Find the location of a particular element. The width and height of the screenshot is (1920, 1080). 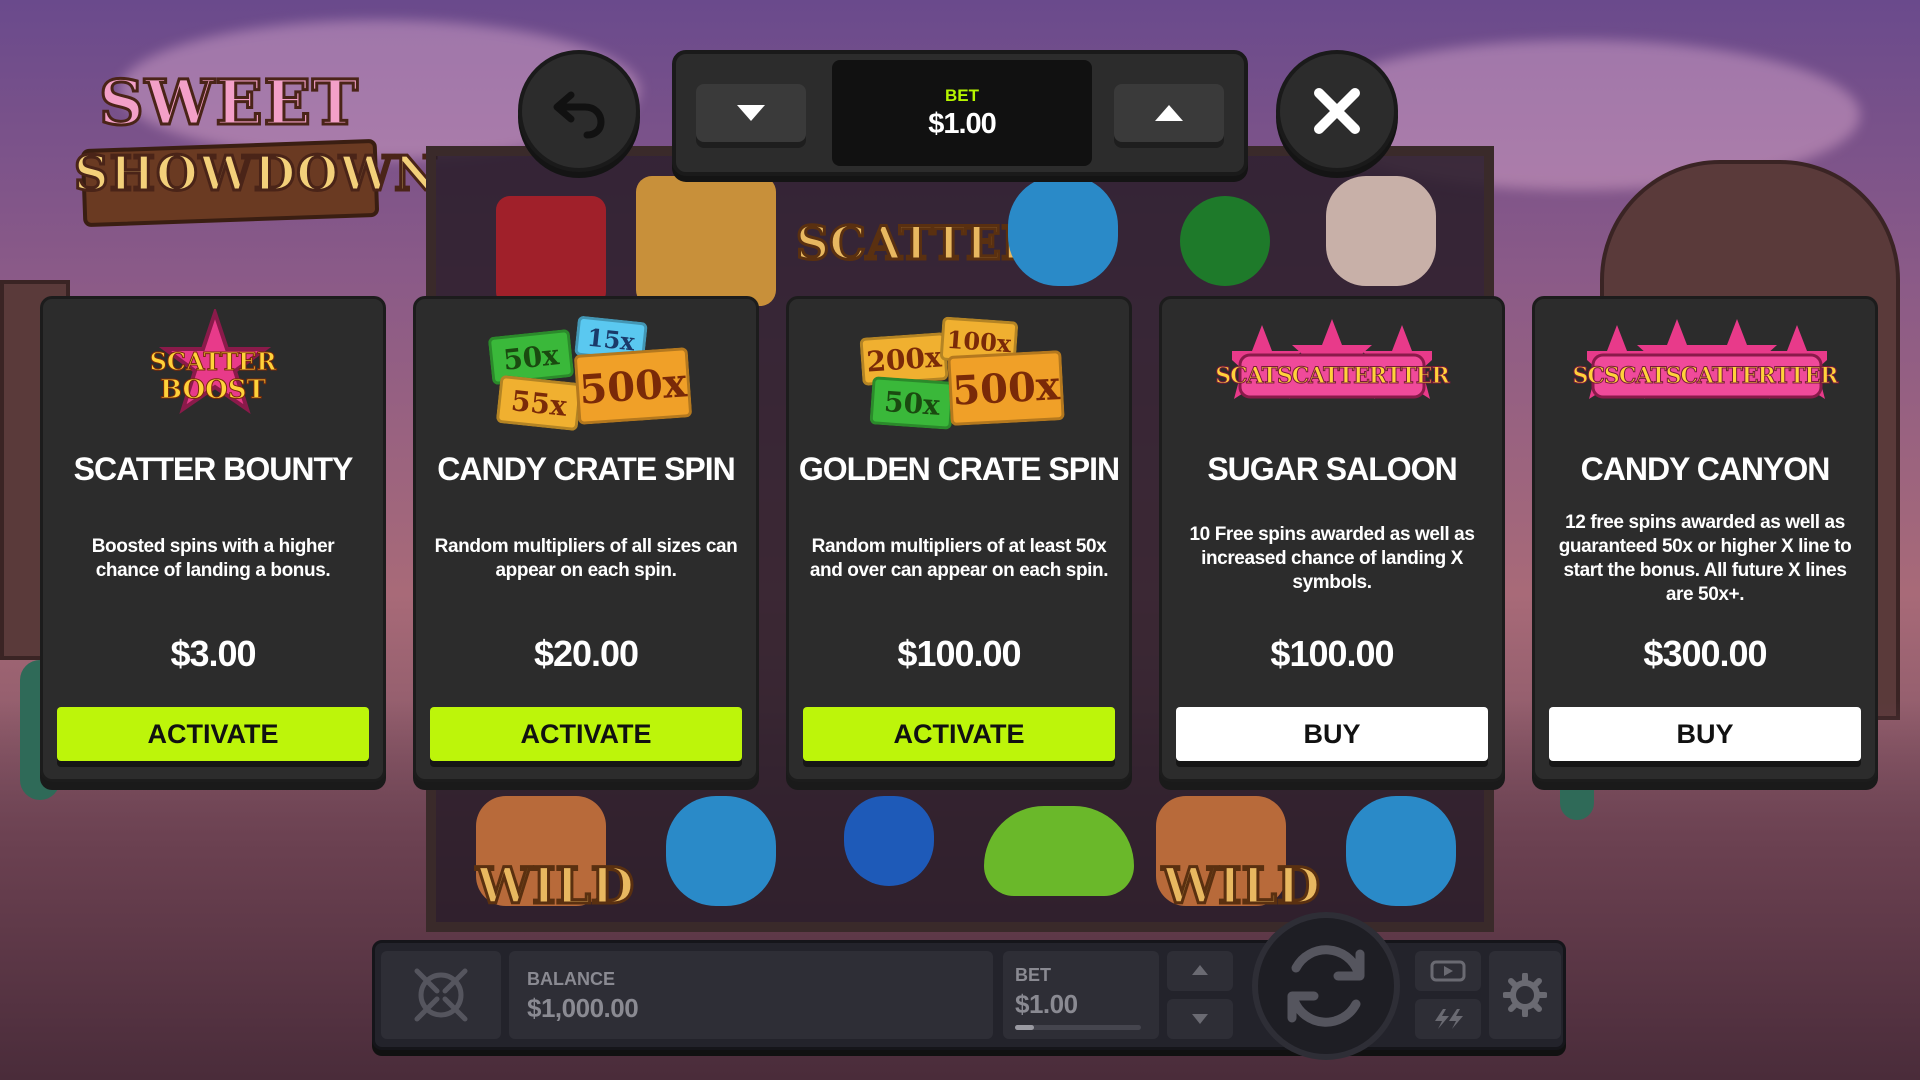

desc-line: increased chance of landing X is located at coordinates (1332, 558).